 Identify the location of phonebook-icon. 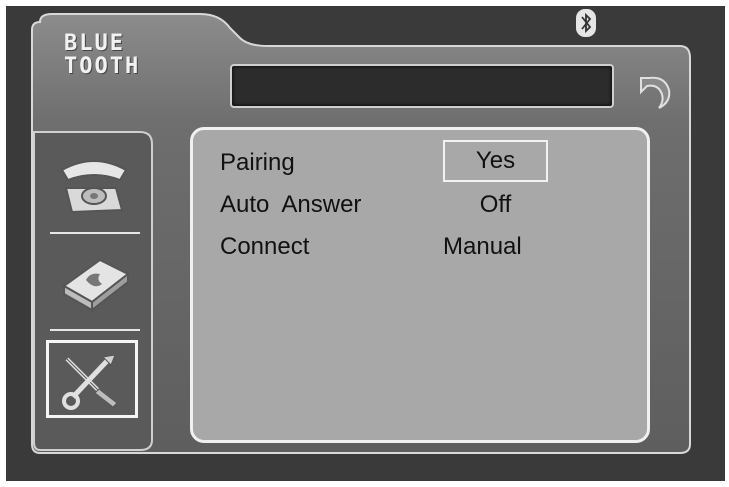
(96, 285).